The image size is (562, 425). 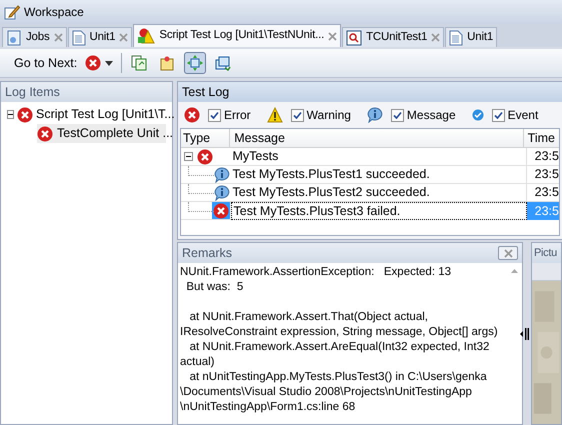 I want to click on panel-toolbar, so click(x=546, y=272).